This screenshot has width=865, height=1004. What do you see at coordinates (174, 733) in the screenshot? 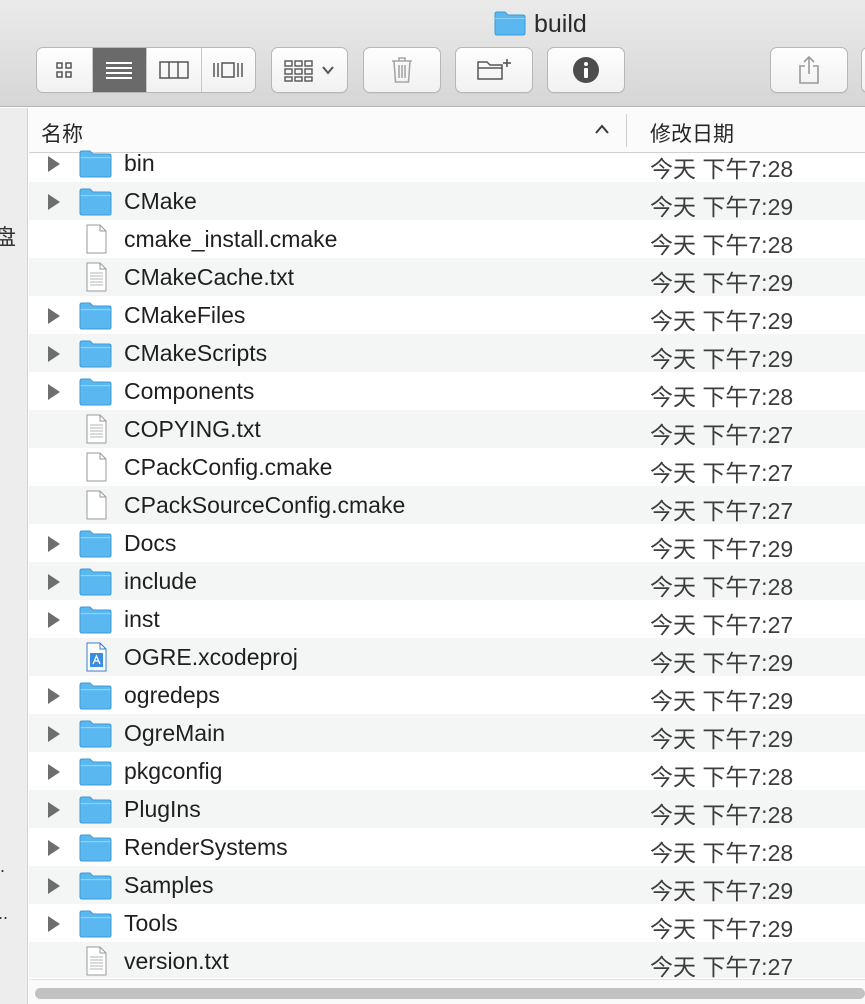
I see `file-name: OgreMain` at bounding box center [174, 733].